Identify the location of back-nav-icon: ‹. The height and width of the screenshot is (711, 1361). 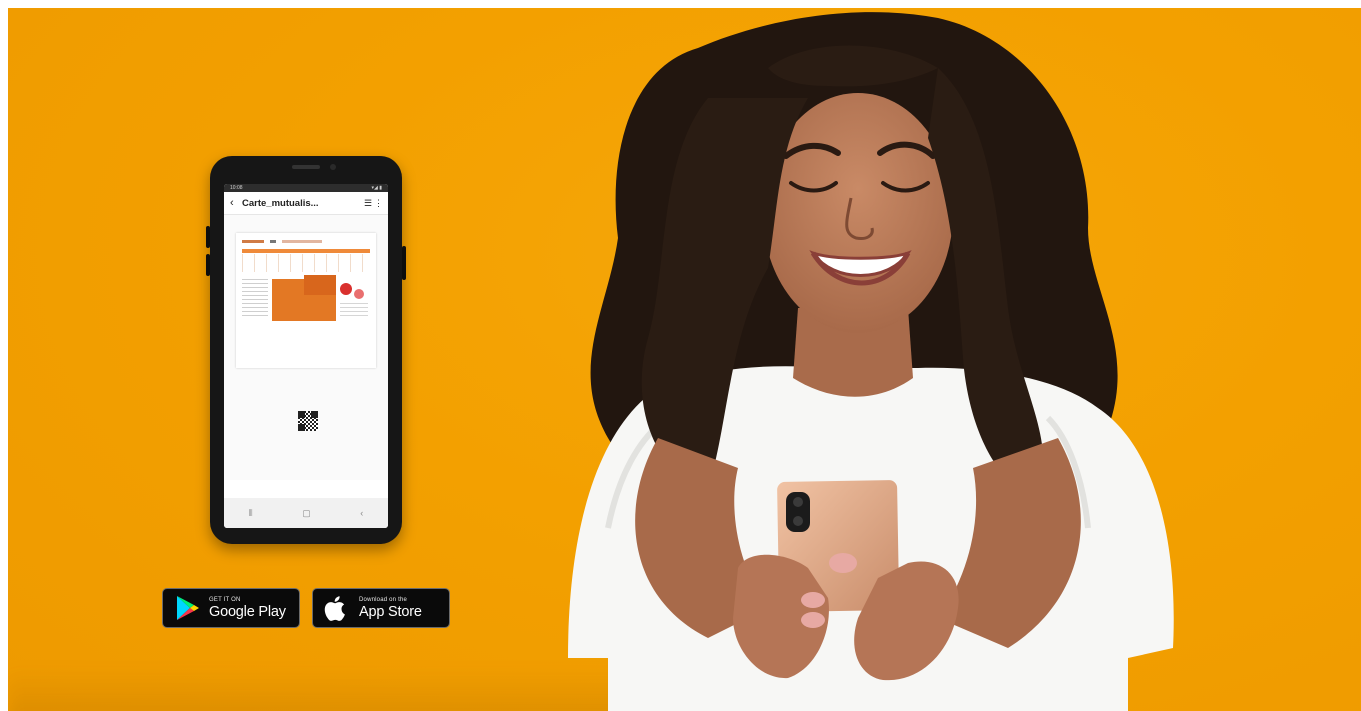
(361, 513).